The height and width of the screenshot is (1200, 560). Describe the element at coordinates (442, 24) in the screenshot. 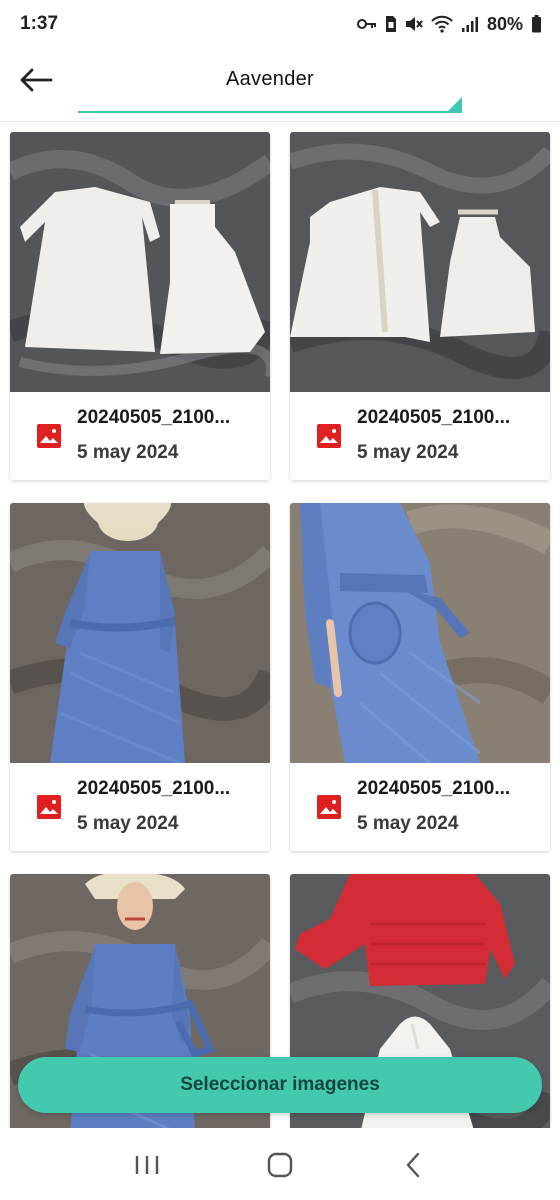

I see `wifi-icon` at that location.